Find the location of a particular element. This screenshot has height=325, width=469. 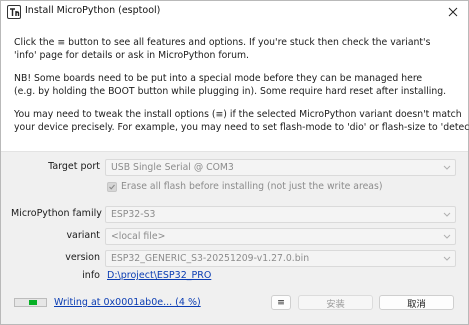

cancel-button: 取消 is located at coordinates (416, 302).